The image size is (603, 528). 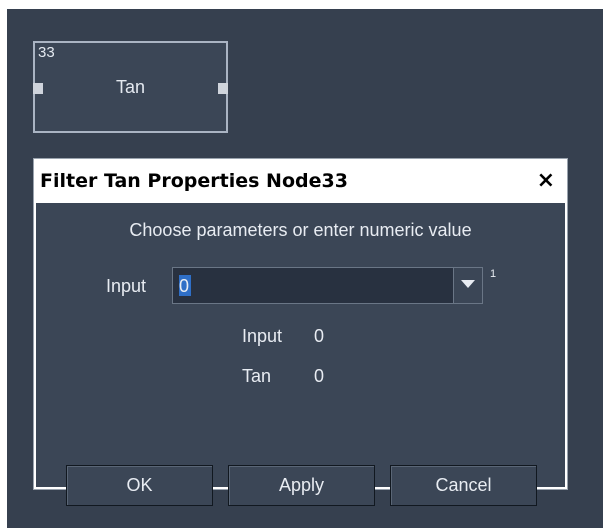 I want to click on ok-button: OK, so click(x=139, y=485).